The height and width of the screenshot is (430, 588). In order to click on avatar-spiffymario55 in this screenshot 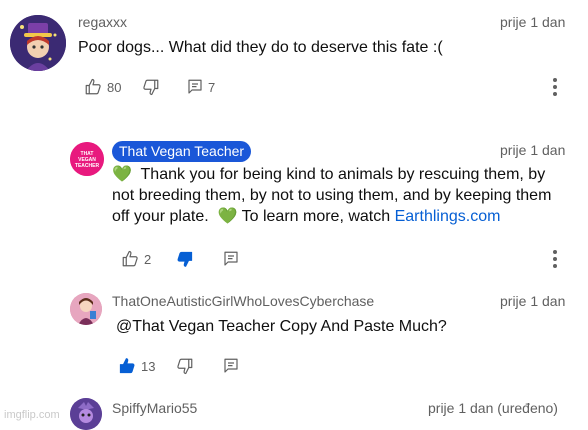, I will do `click(86, 414)`.